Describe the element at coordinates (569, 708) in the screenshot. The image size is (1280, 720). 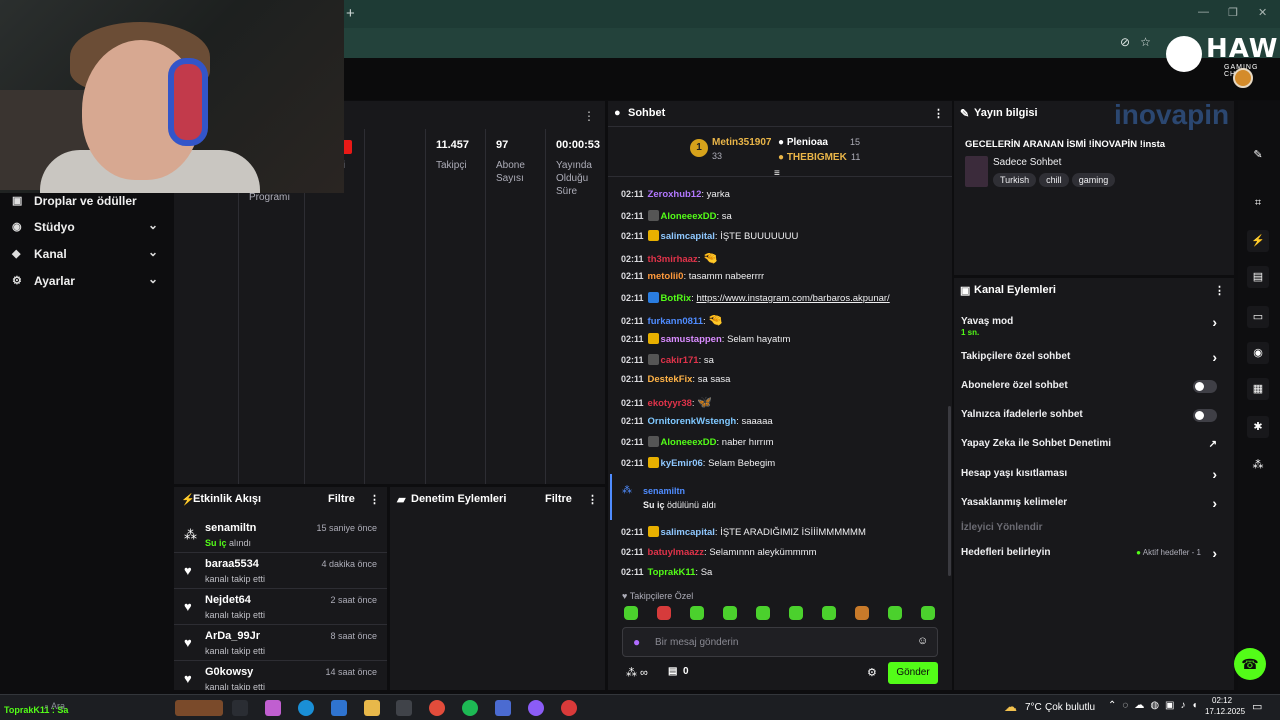
I see `obs-icon` at that location.